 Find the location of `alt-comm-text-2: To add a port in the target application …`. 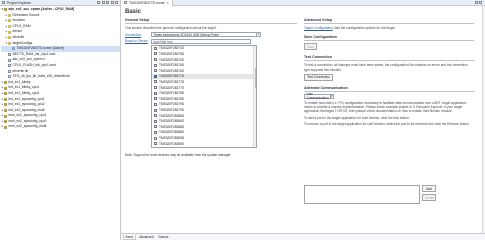

alt-comm-text-2: To add a port in the target application … is located at coordinates (357, 117).